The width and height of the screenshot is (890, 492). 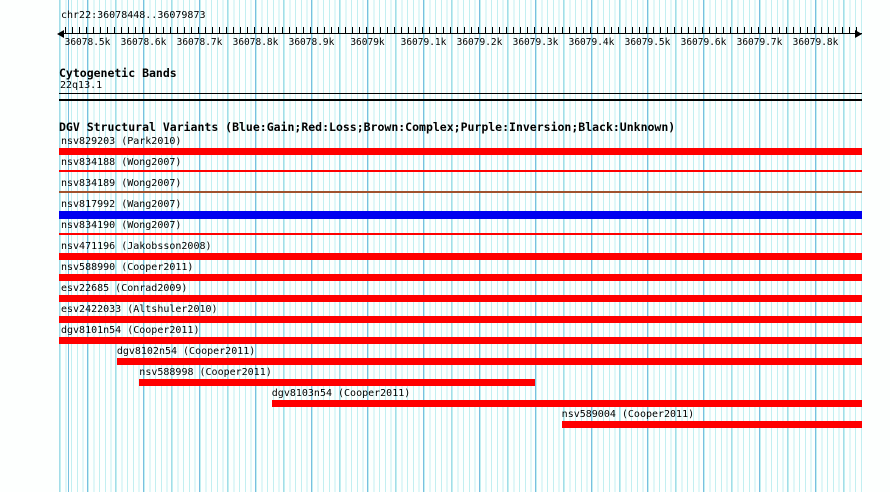 I want to click on ruler-tick-label: 36078.5k, so click(x=87, y=42).